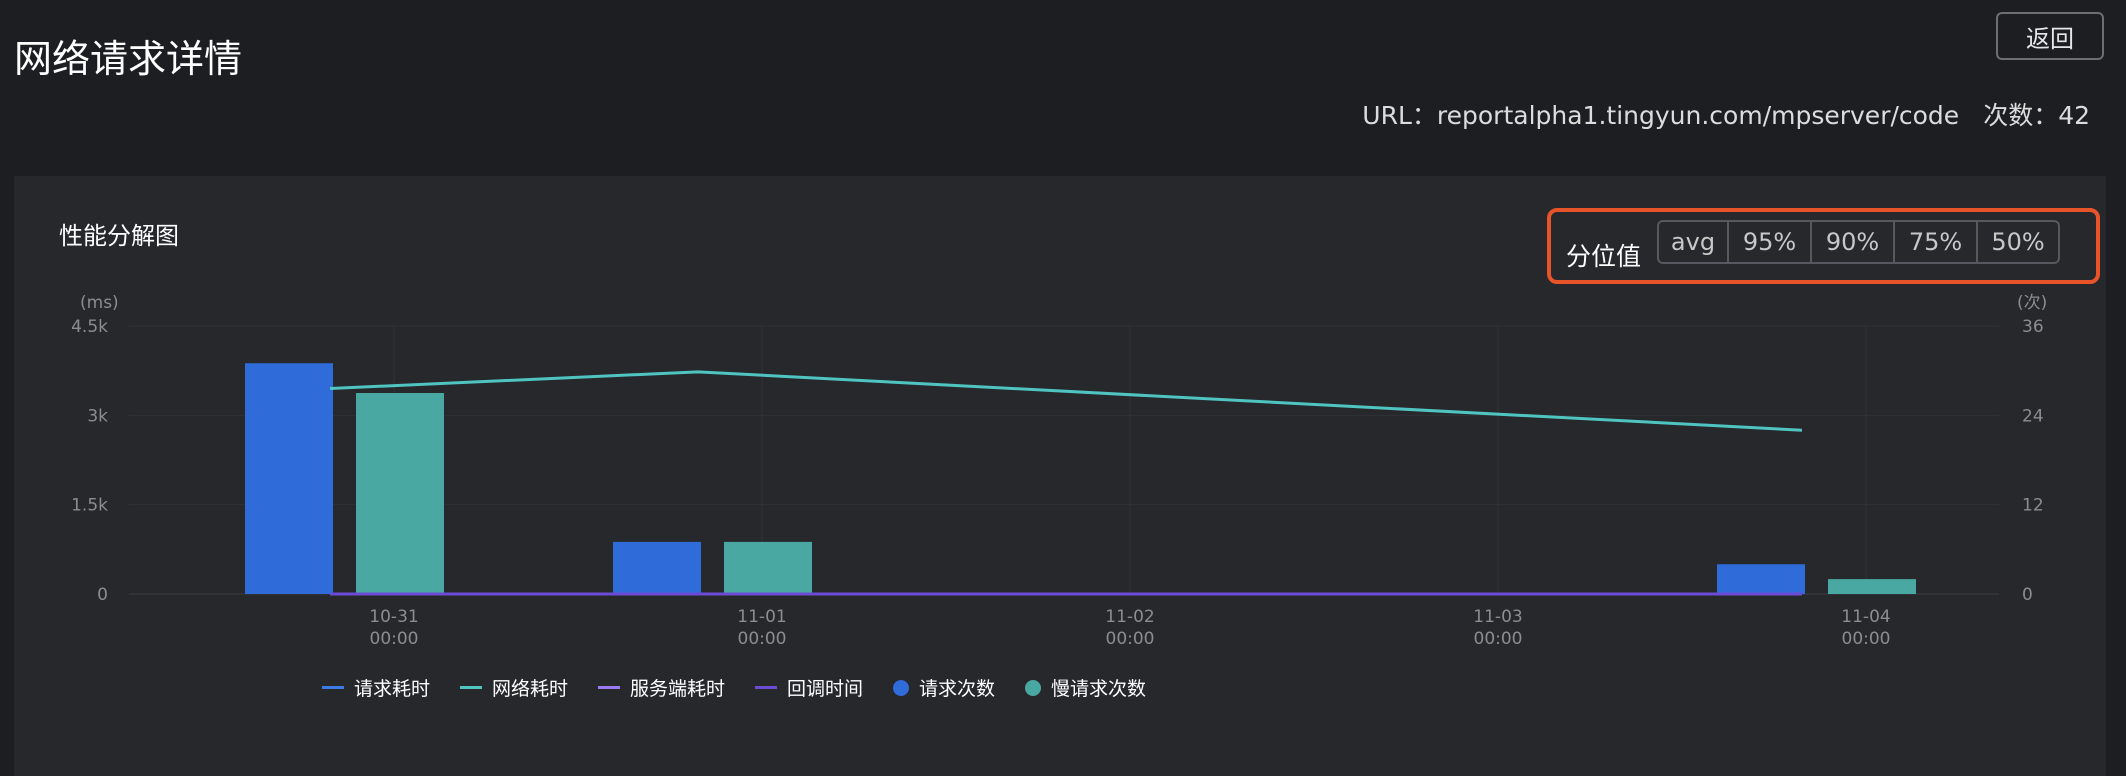 Image resolution: width=2126 pixels, height=776 pixels. What do you see at coordinates (957, 689) in the screenshot?
I see `legend-label: 请求次数` at bounding box center [957, 689].